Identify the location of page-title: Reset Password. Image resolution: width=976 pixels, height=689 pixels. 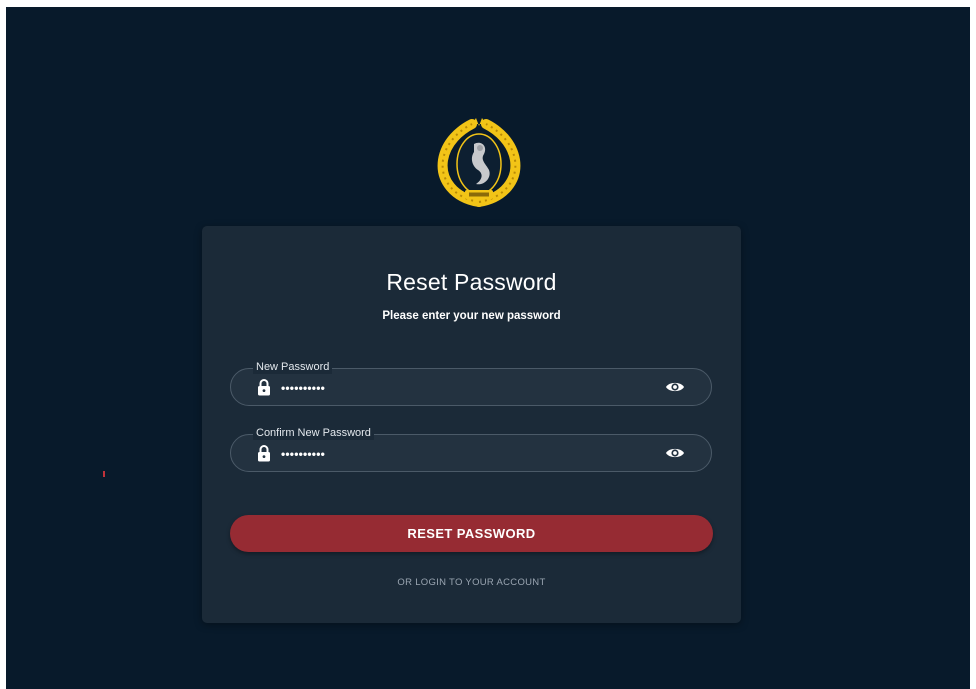
(471, 282).